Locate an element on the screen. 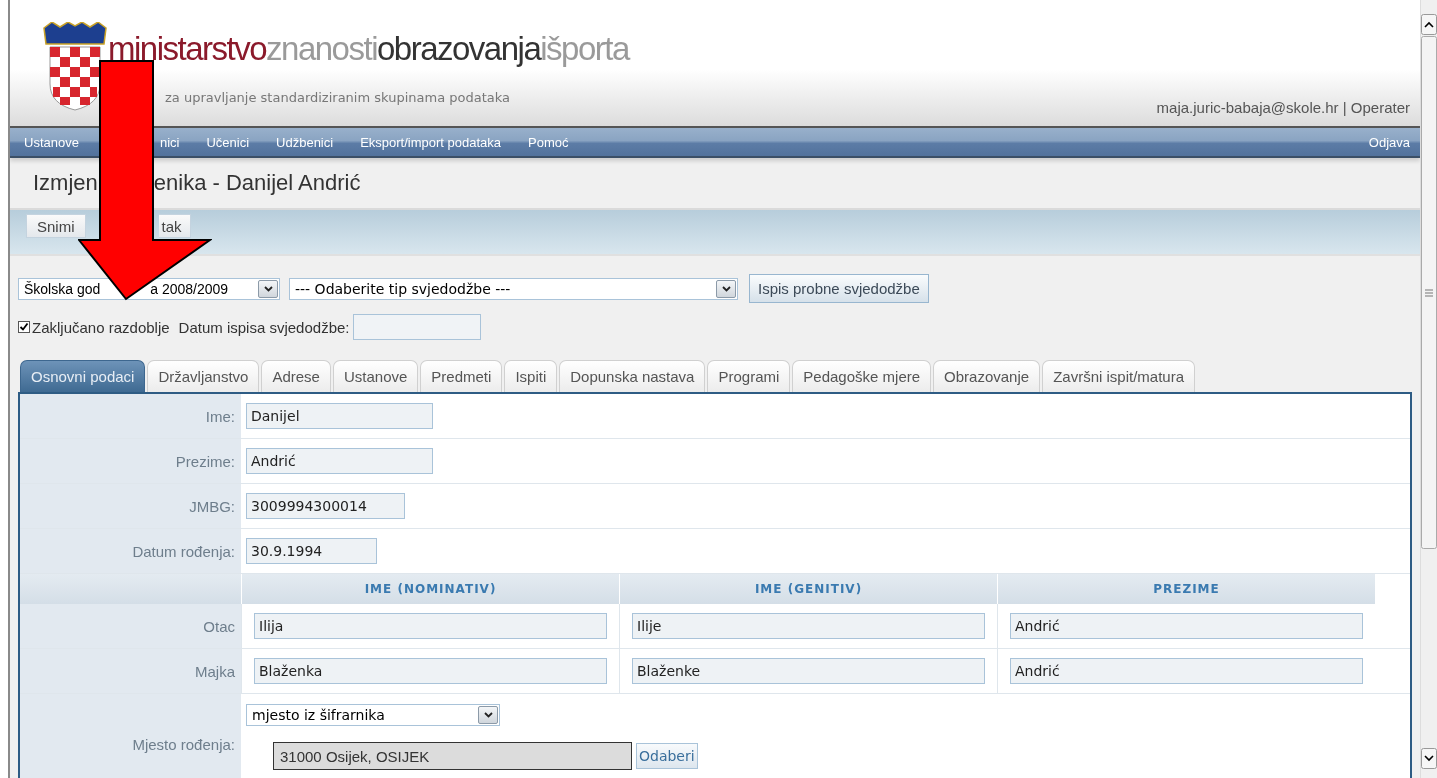 Image resolution: width=1437 pixels, height=778 pixels. birthplace-source-select: mjesto iz šifrarnika is located at coordinates (373, 715).